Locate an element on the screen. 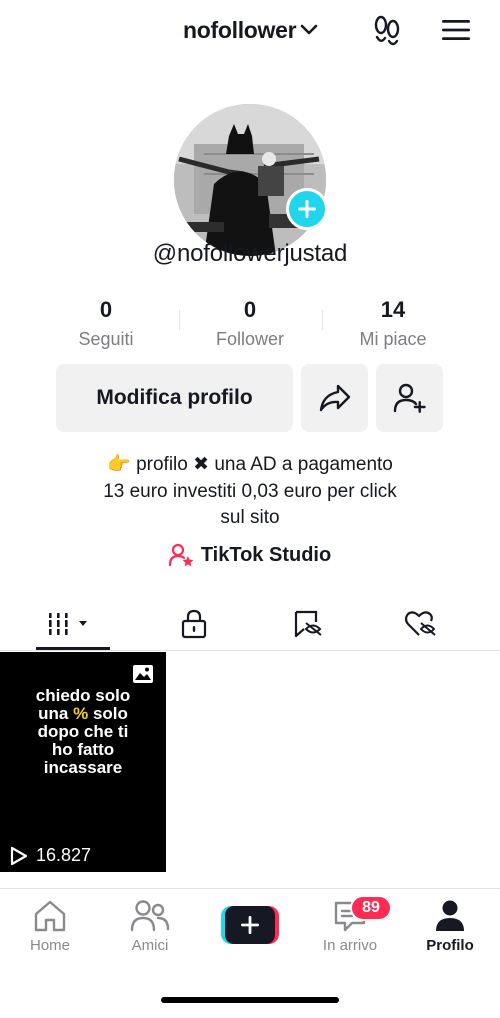 The width and height of the screenshot is (500, 1018). profile-actions: Modifica profilo is located at coordinates (250, 398).